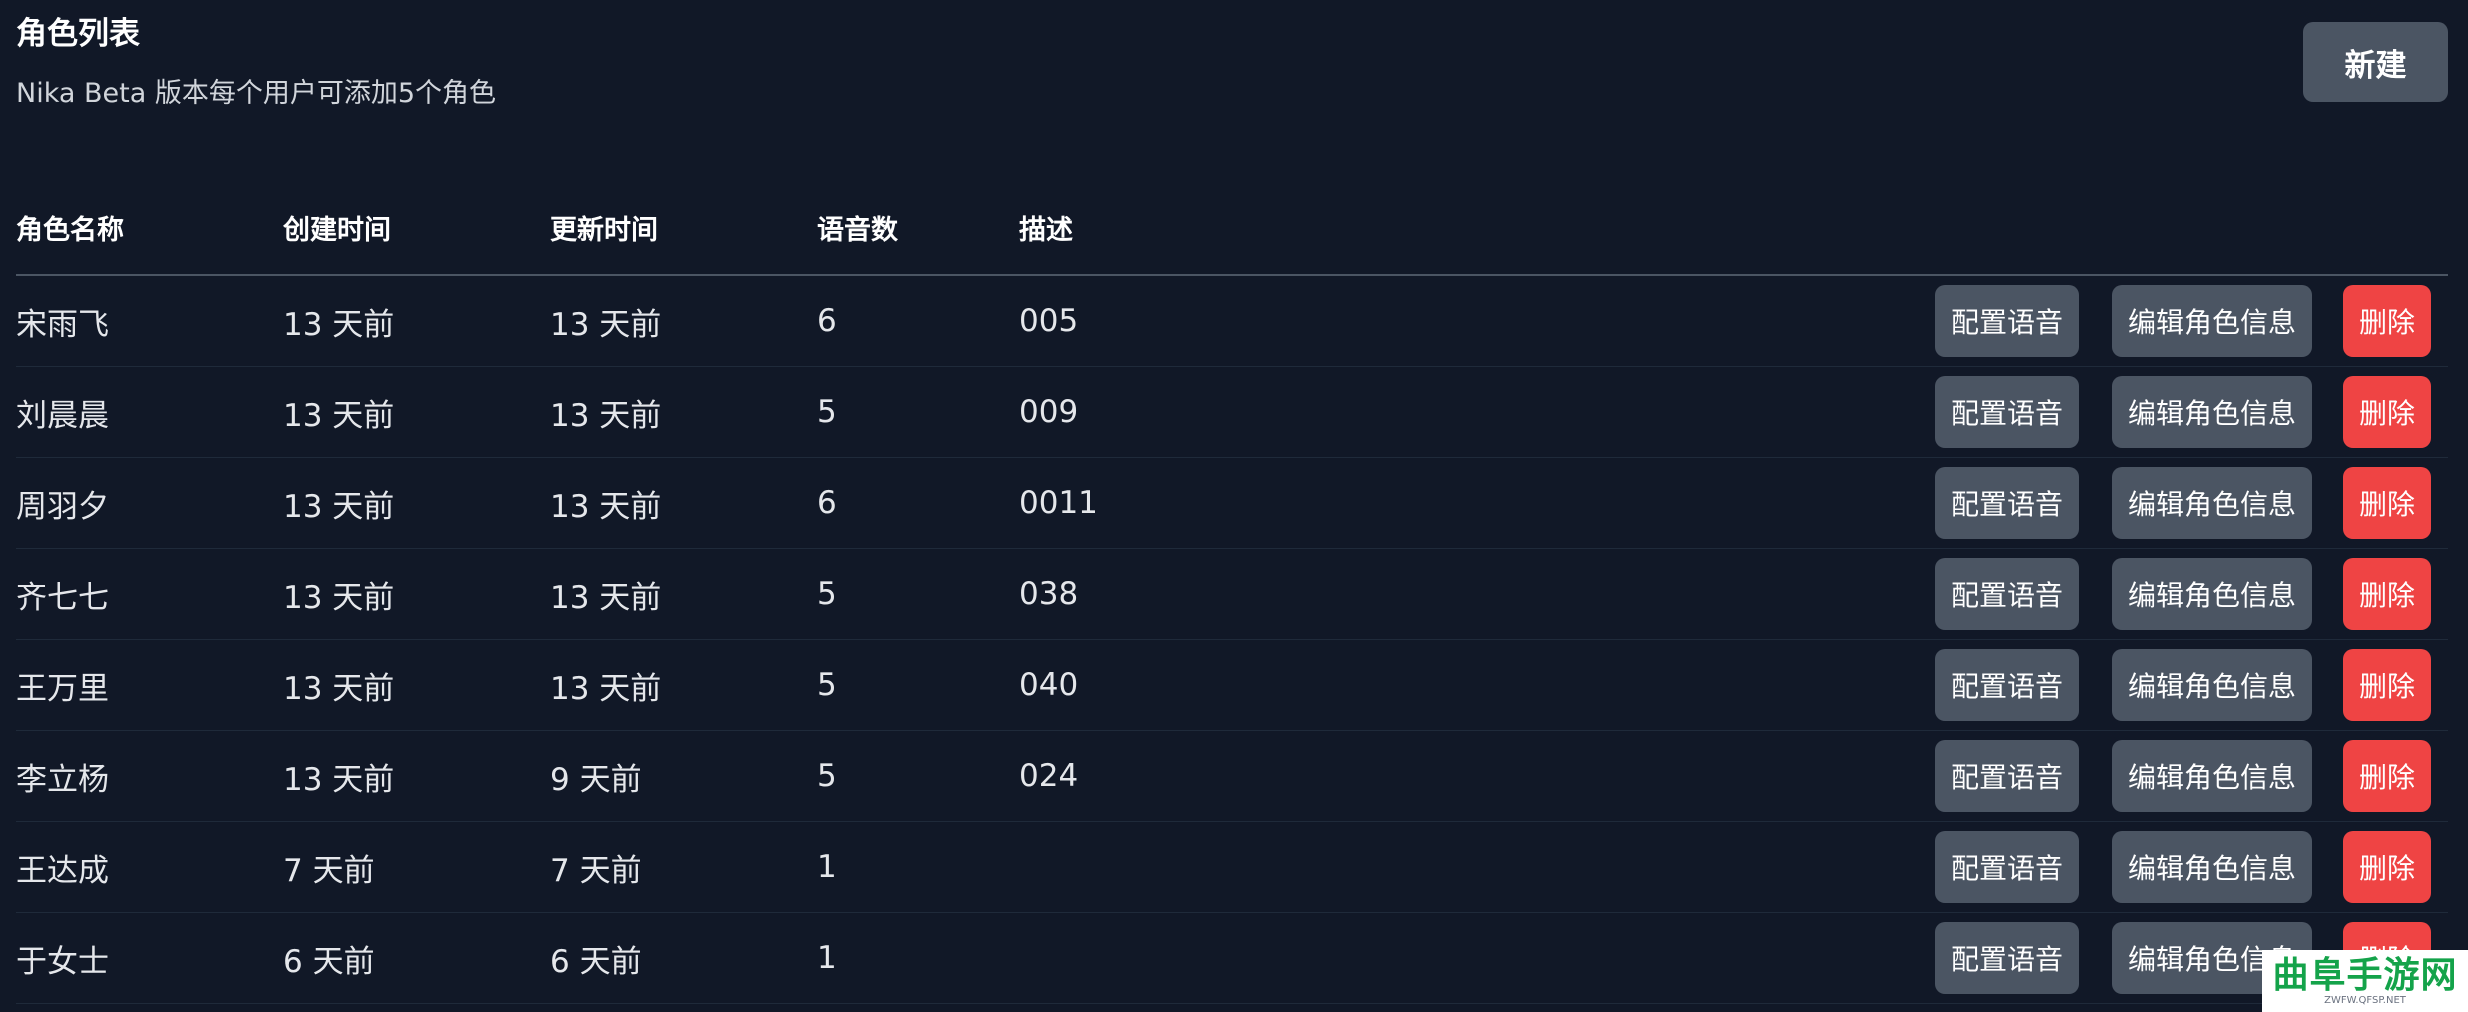 The image size is (2468, 1012). I want to click on description-cell: 009, so click(1049, 412).